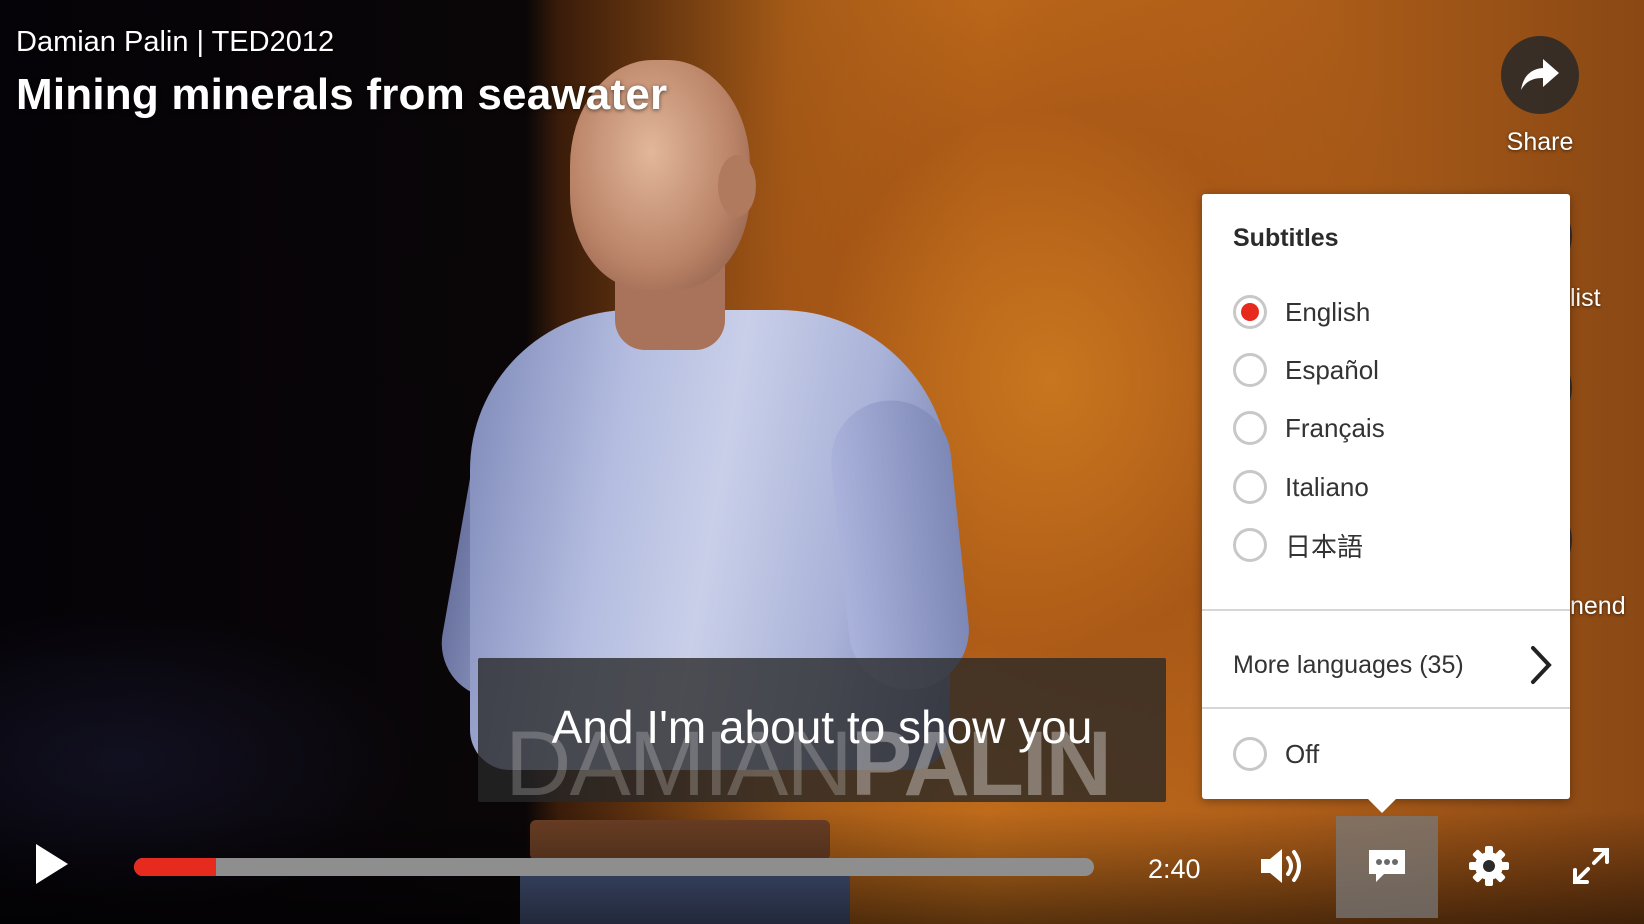 Image resolution: width=1644 pixels, height=924 pixels. I want to click on chevron-right-icon, so click(1541, 665).